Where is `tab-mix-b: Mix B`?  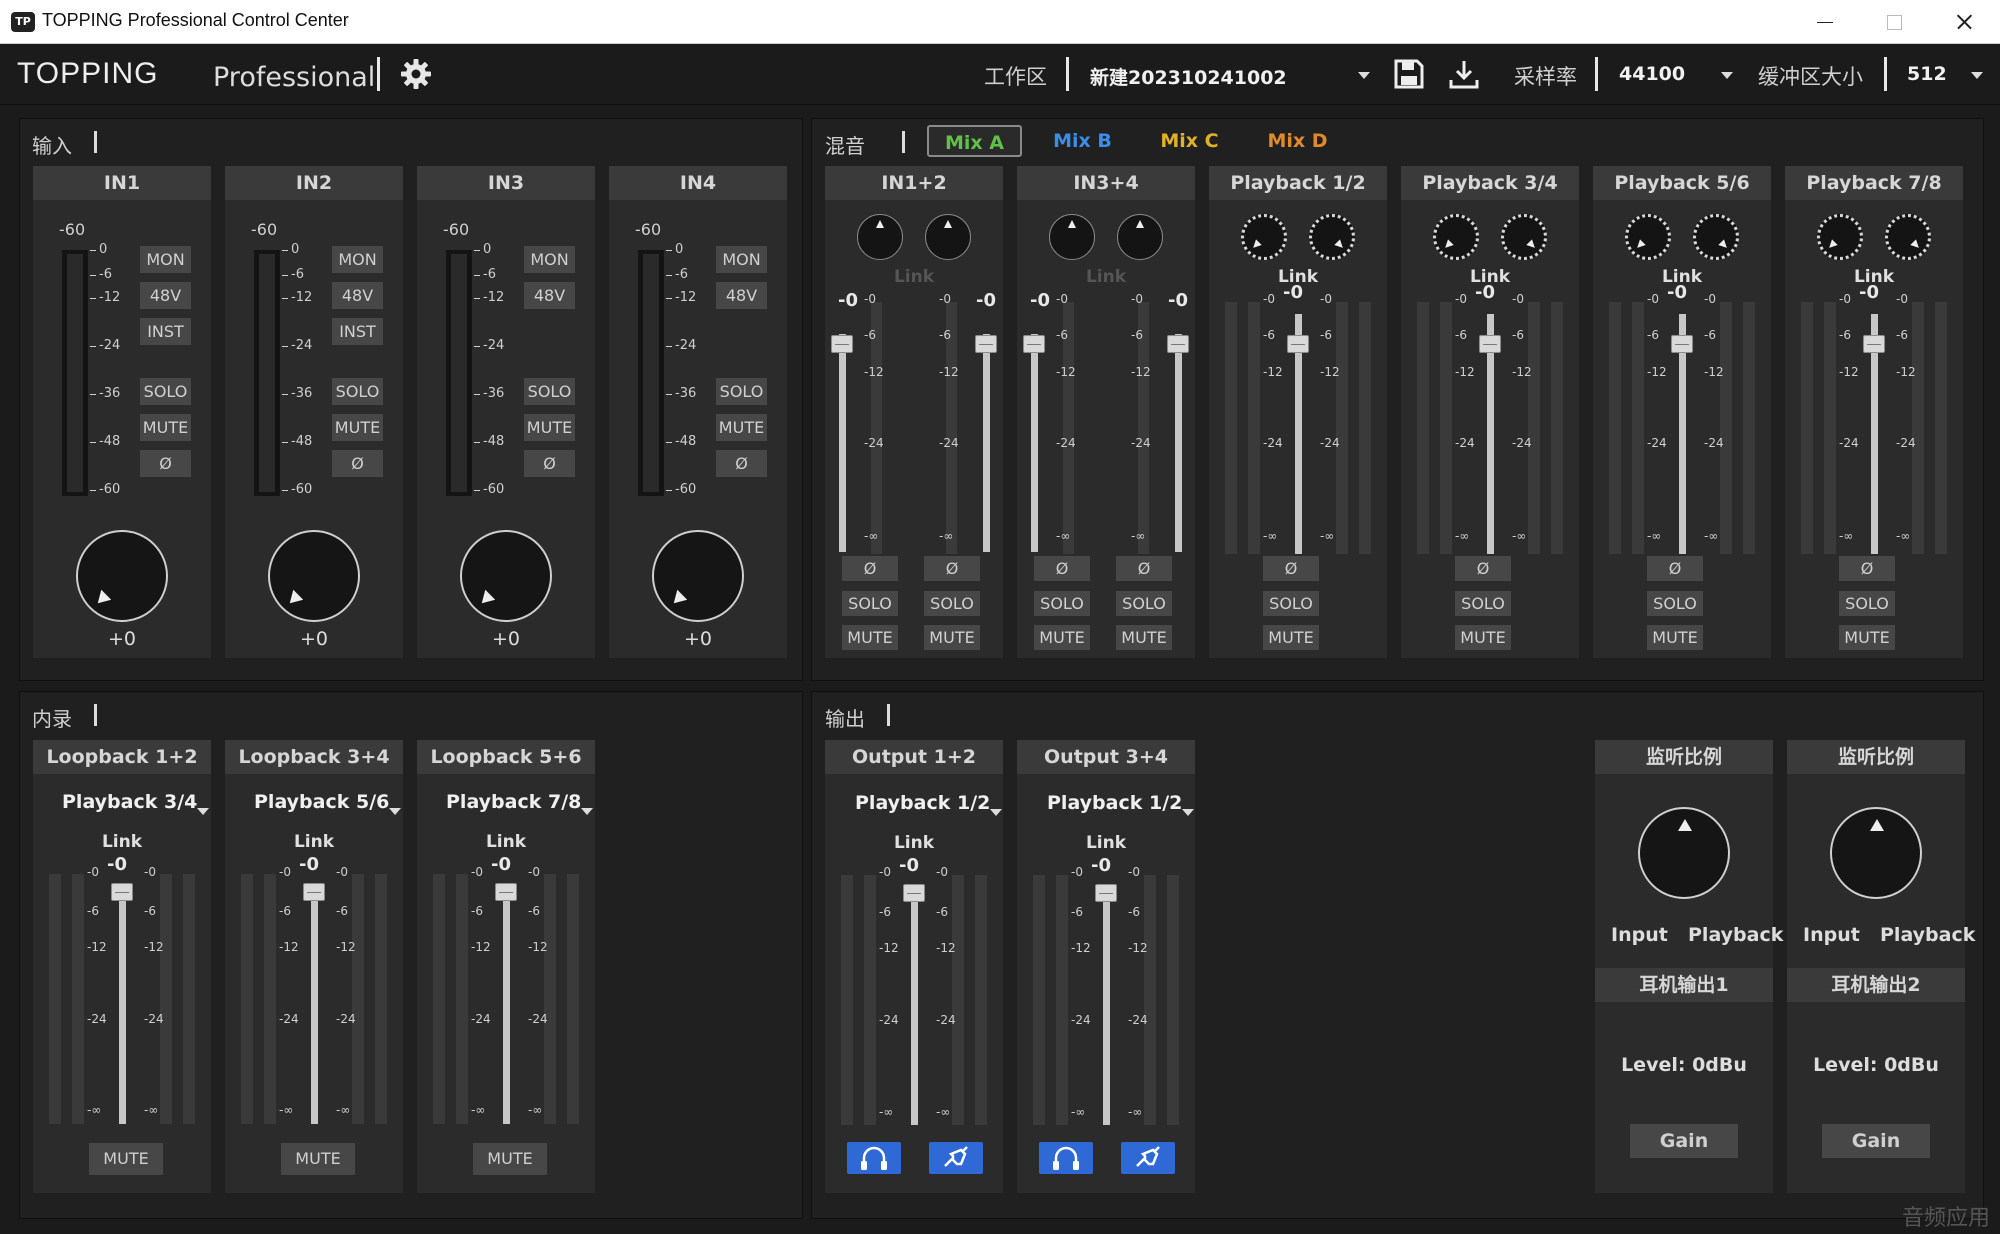 tab-mix-b: Mix B is located at coordinates (1082, 141).